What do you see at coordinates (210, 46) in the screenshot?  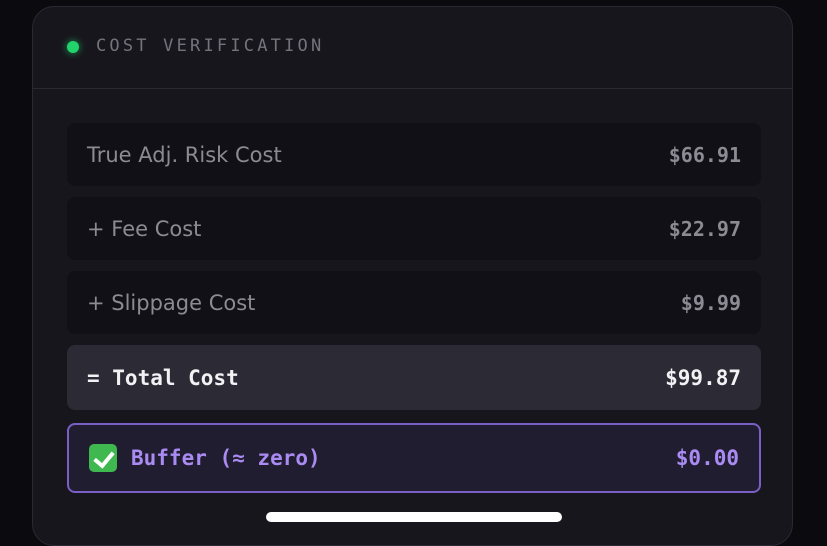 I see `panel-title: COST VERIFICATION` at bounding box center [210, 46].